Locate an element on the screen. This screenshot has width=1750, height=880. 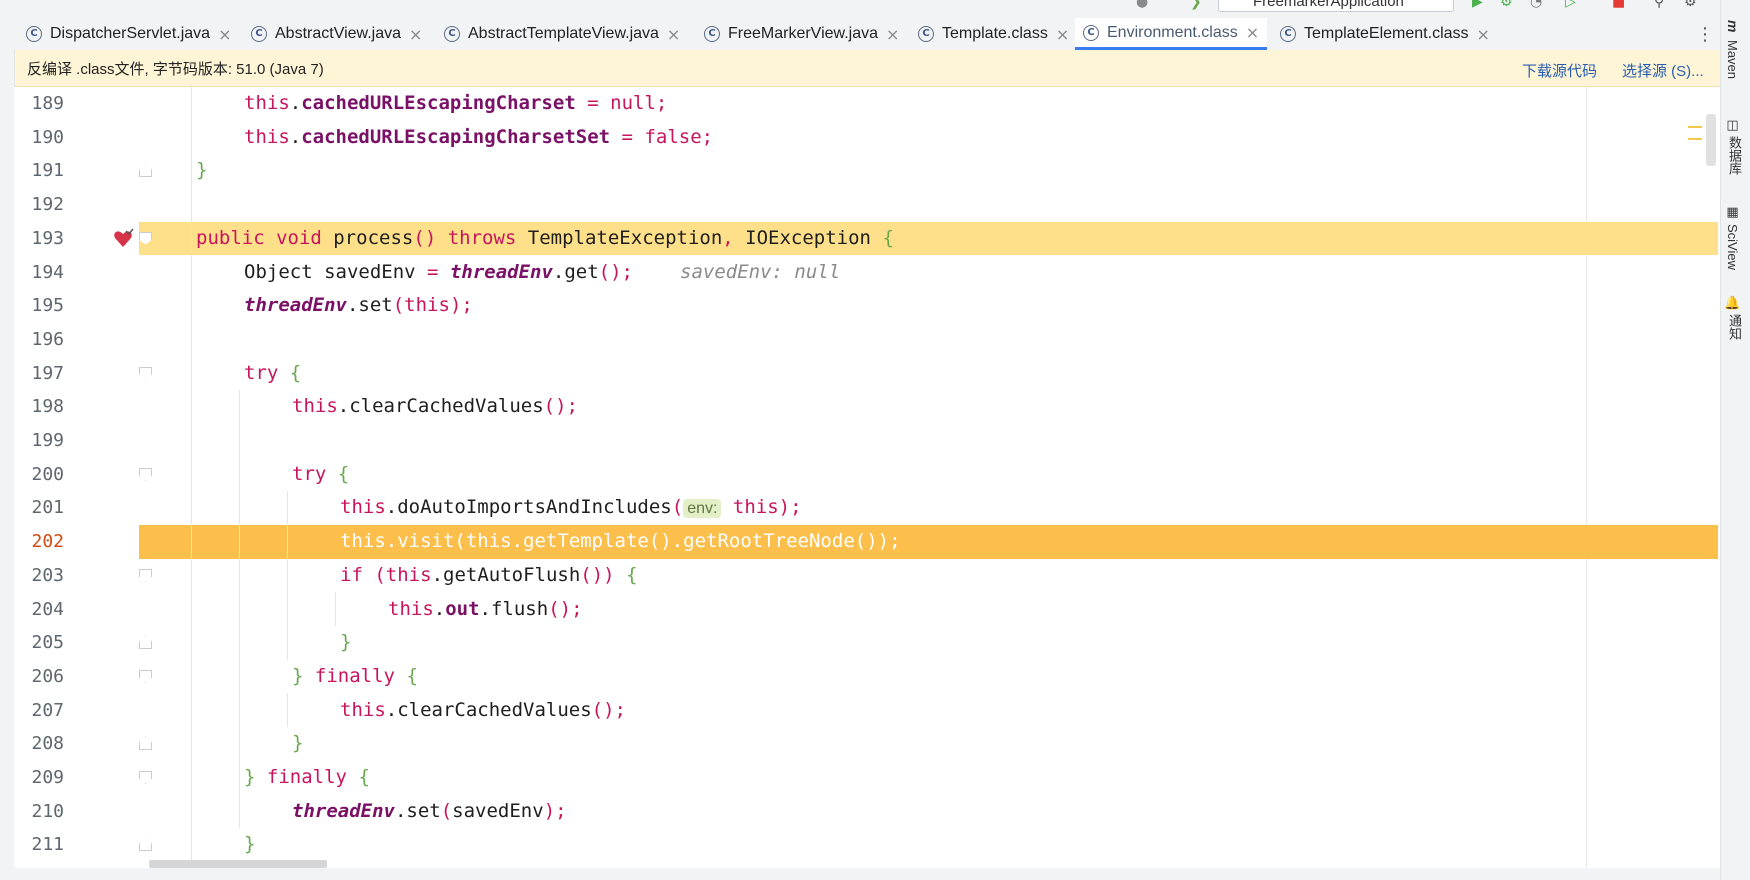
code-text: threadEnv.set(savedEnv); is located at coordinates (429, 810).